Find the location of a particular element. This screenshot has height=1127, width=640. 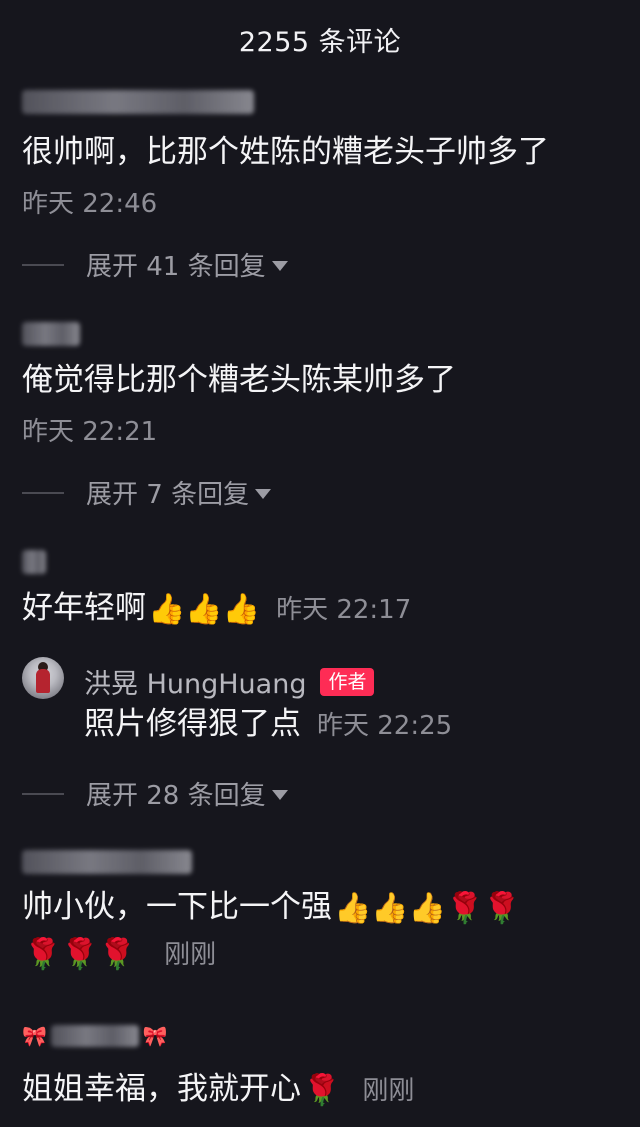

expand-replies-button: 展开 7 条回复 is located at coordinates (147, 492).